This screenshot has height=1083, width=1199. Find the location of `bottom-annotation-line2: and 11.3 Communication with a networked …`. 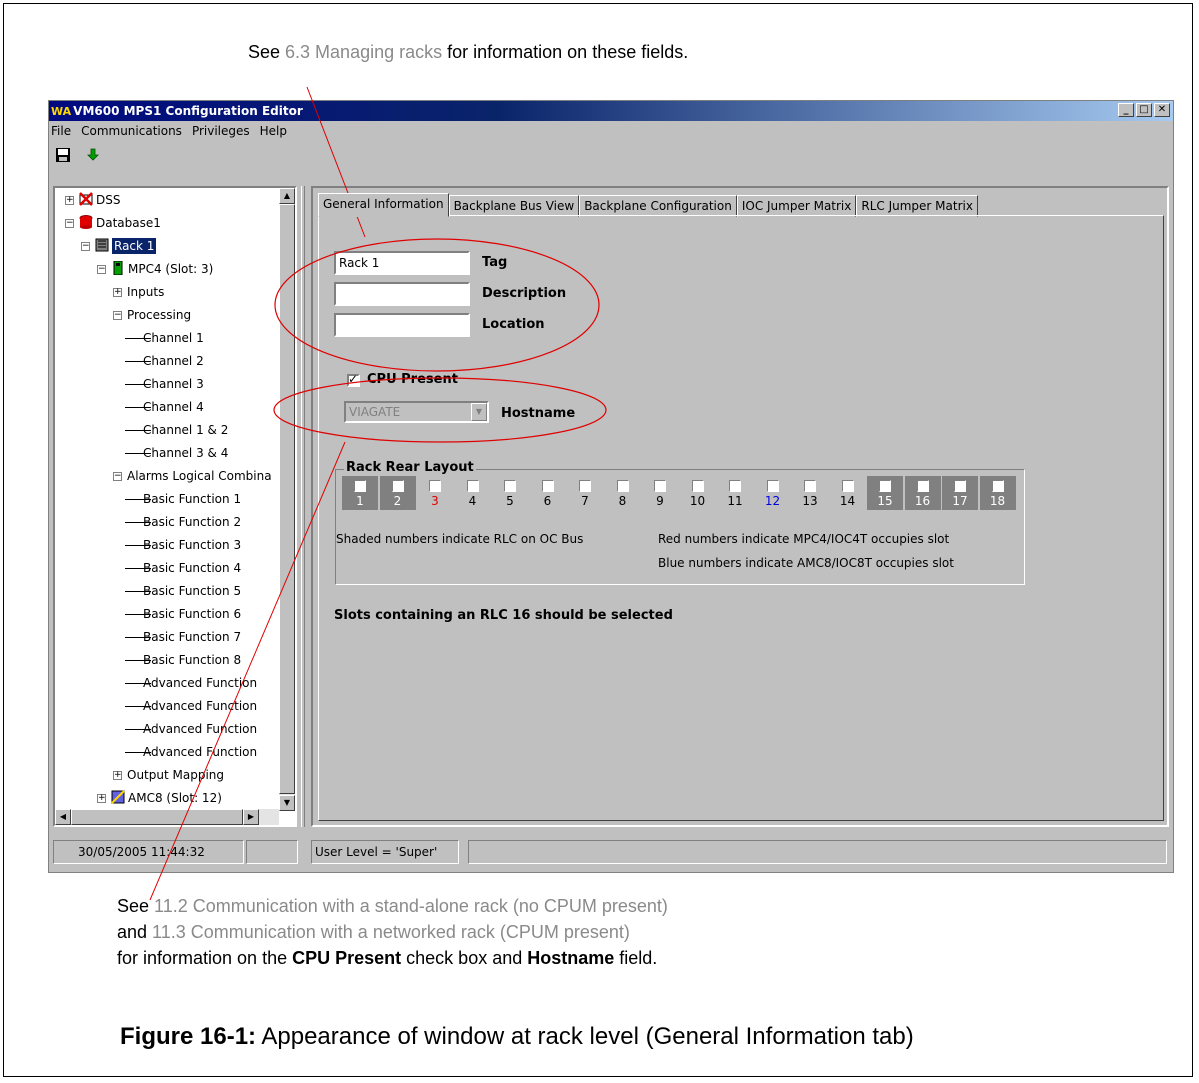

bottom-annotation-line2: and 11.3 Communication with a networked … is located at coordinates (373, 932).